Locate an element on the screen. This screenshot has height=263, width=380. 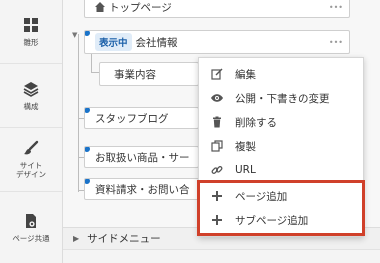
layers-icon is located at coordinates (31, 89).